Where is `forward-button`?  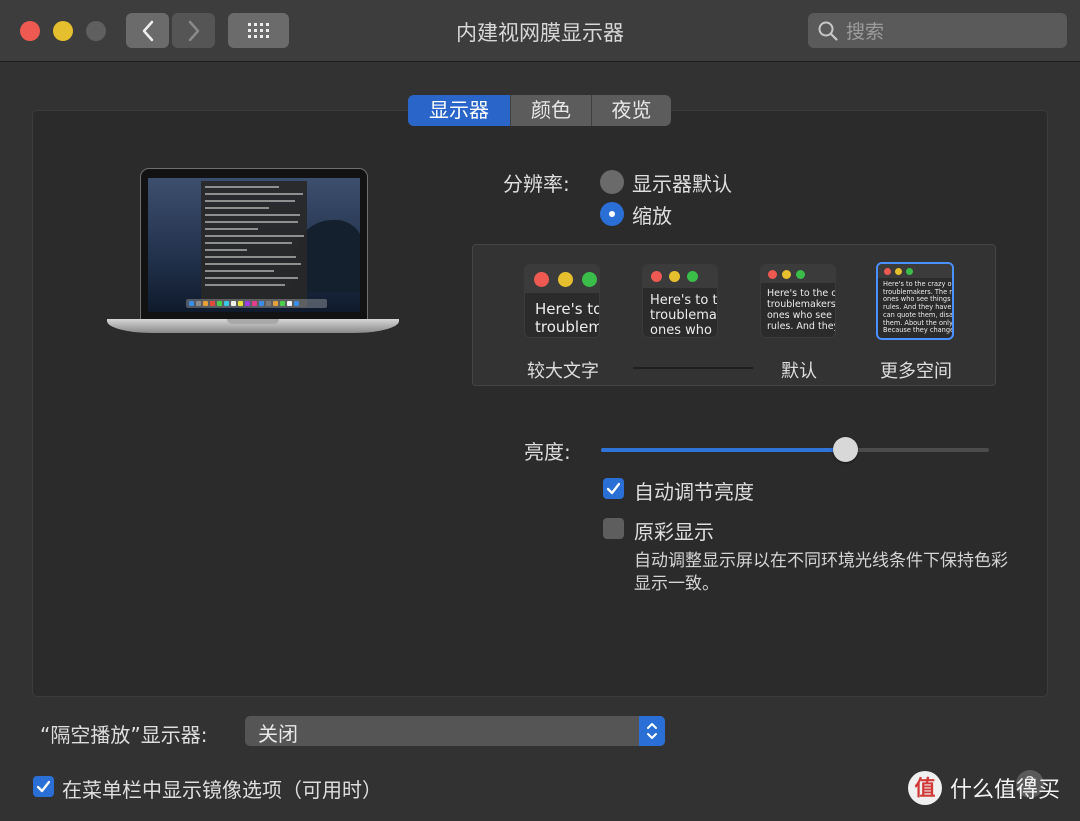
forward-button is located at coordinates (193, 30).